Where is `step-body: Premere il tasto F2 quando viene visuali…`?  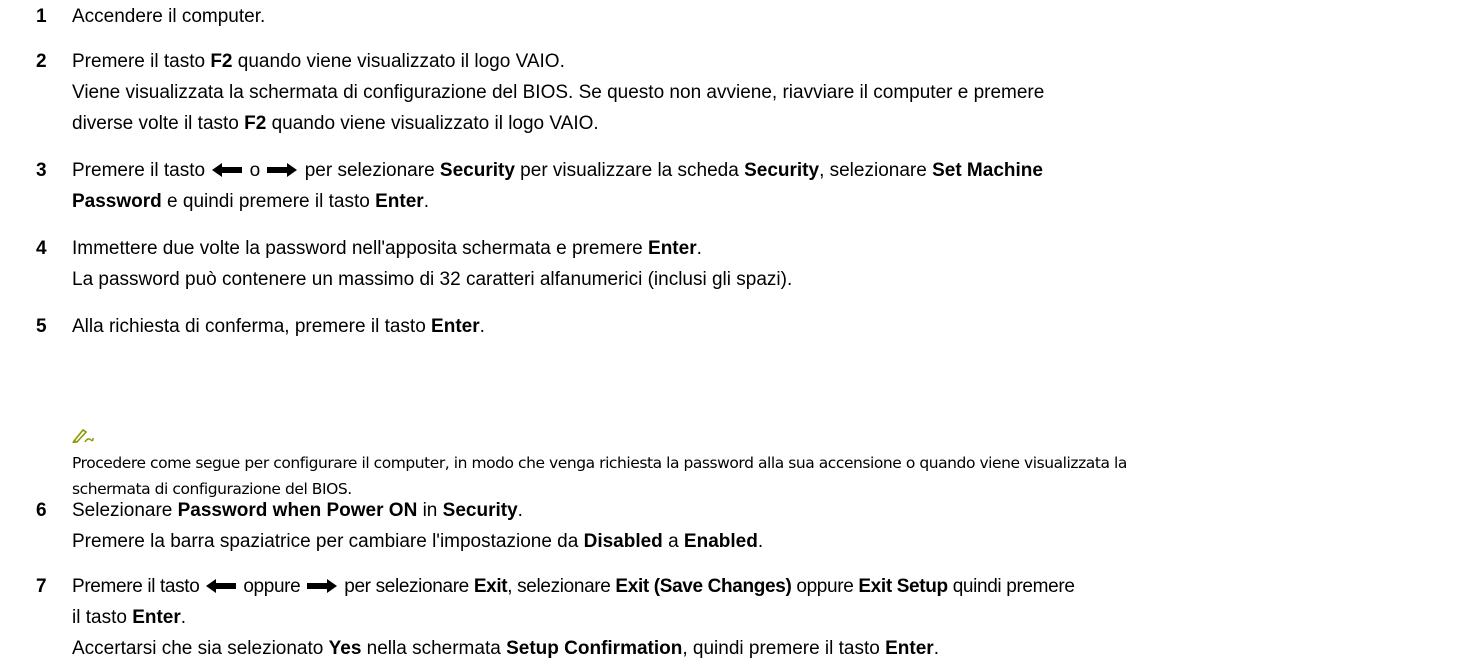
step-body: Premere il tasto F2 quando viene visuali… is located at coordinates (762, 92).